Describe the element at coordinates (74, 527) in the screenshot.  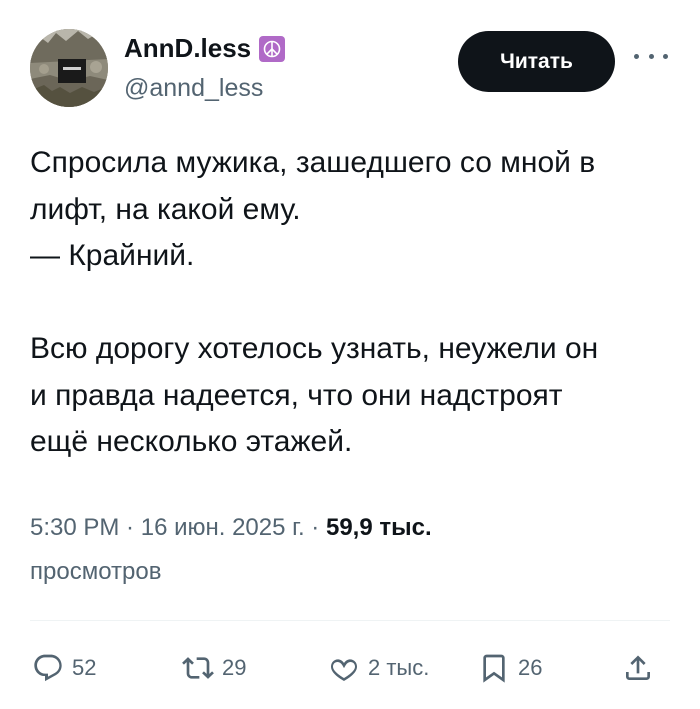
I see `tweet-time: 5:30 PM` at that location.